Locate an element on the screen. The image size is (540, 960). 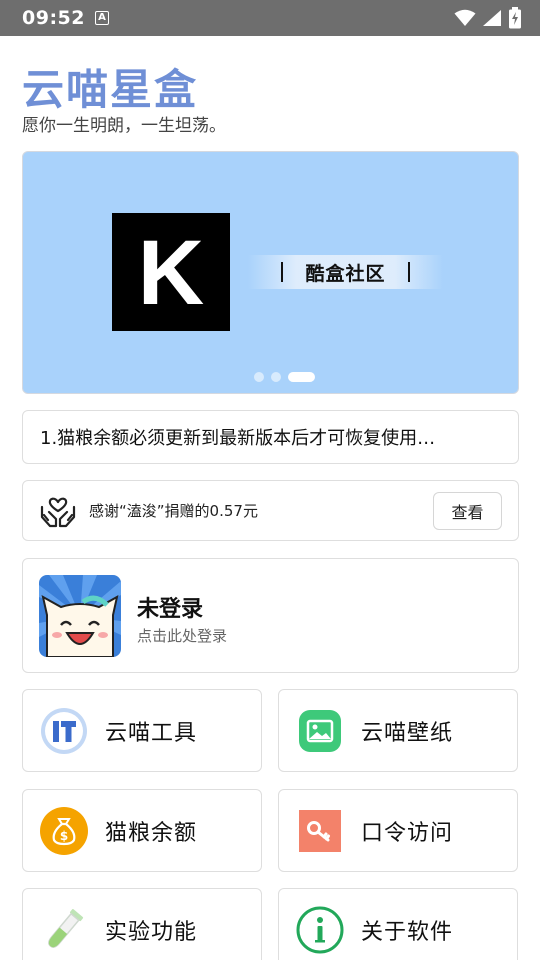
menu-item-about: 关于软件 is located at coordinates (398, 924).